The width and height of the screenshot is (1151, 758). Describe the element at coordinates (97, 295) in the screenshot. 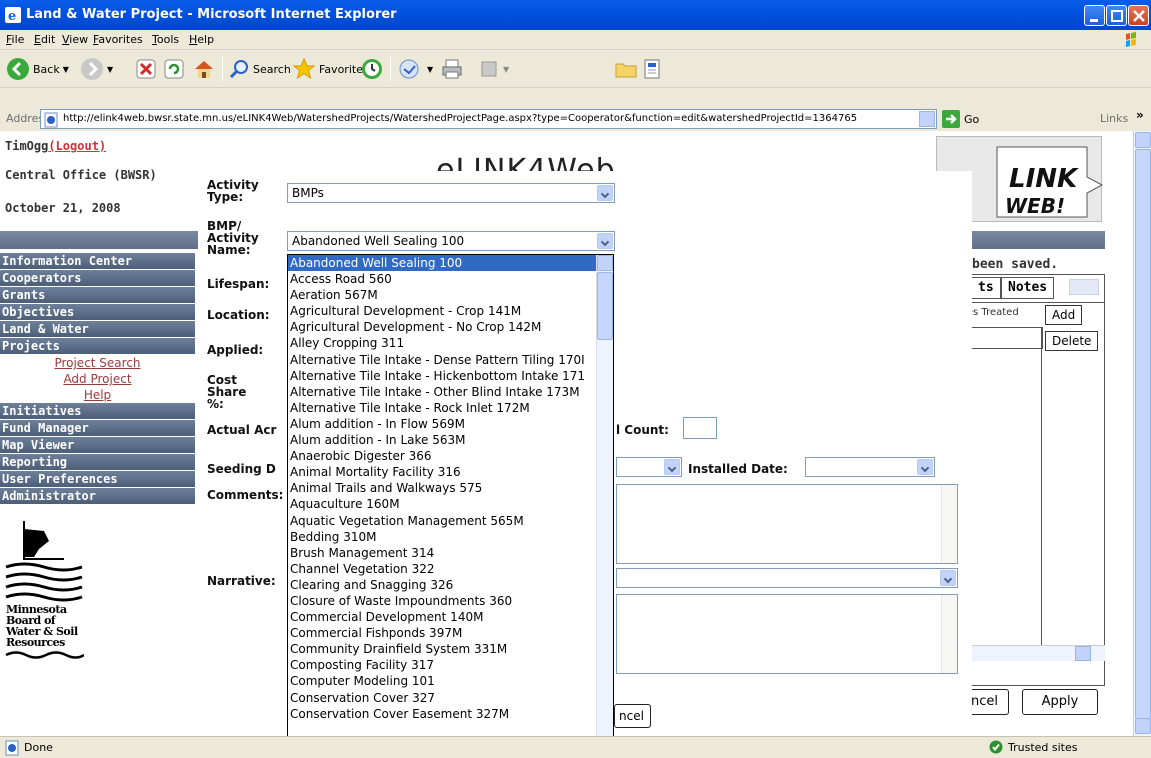

I see `nav-grants: Grants` at that location.